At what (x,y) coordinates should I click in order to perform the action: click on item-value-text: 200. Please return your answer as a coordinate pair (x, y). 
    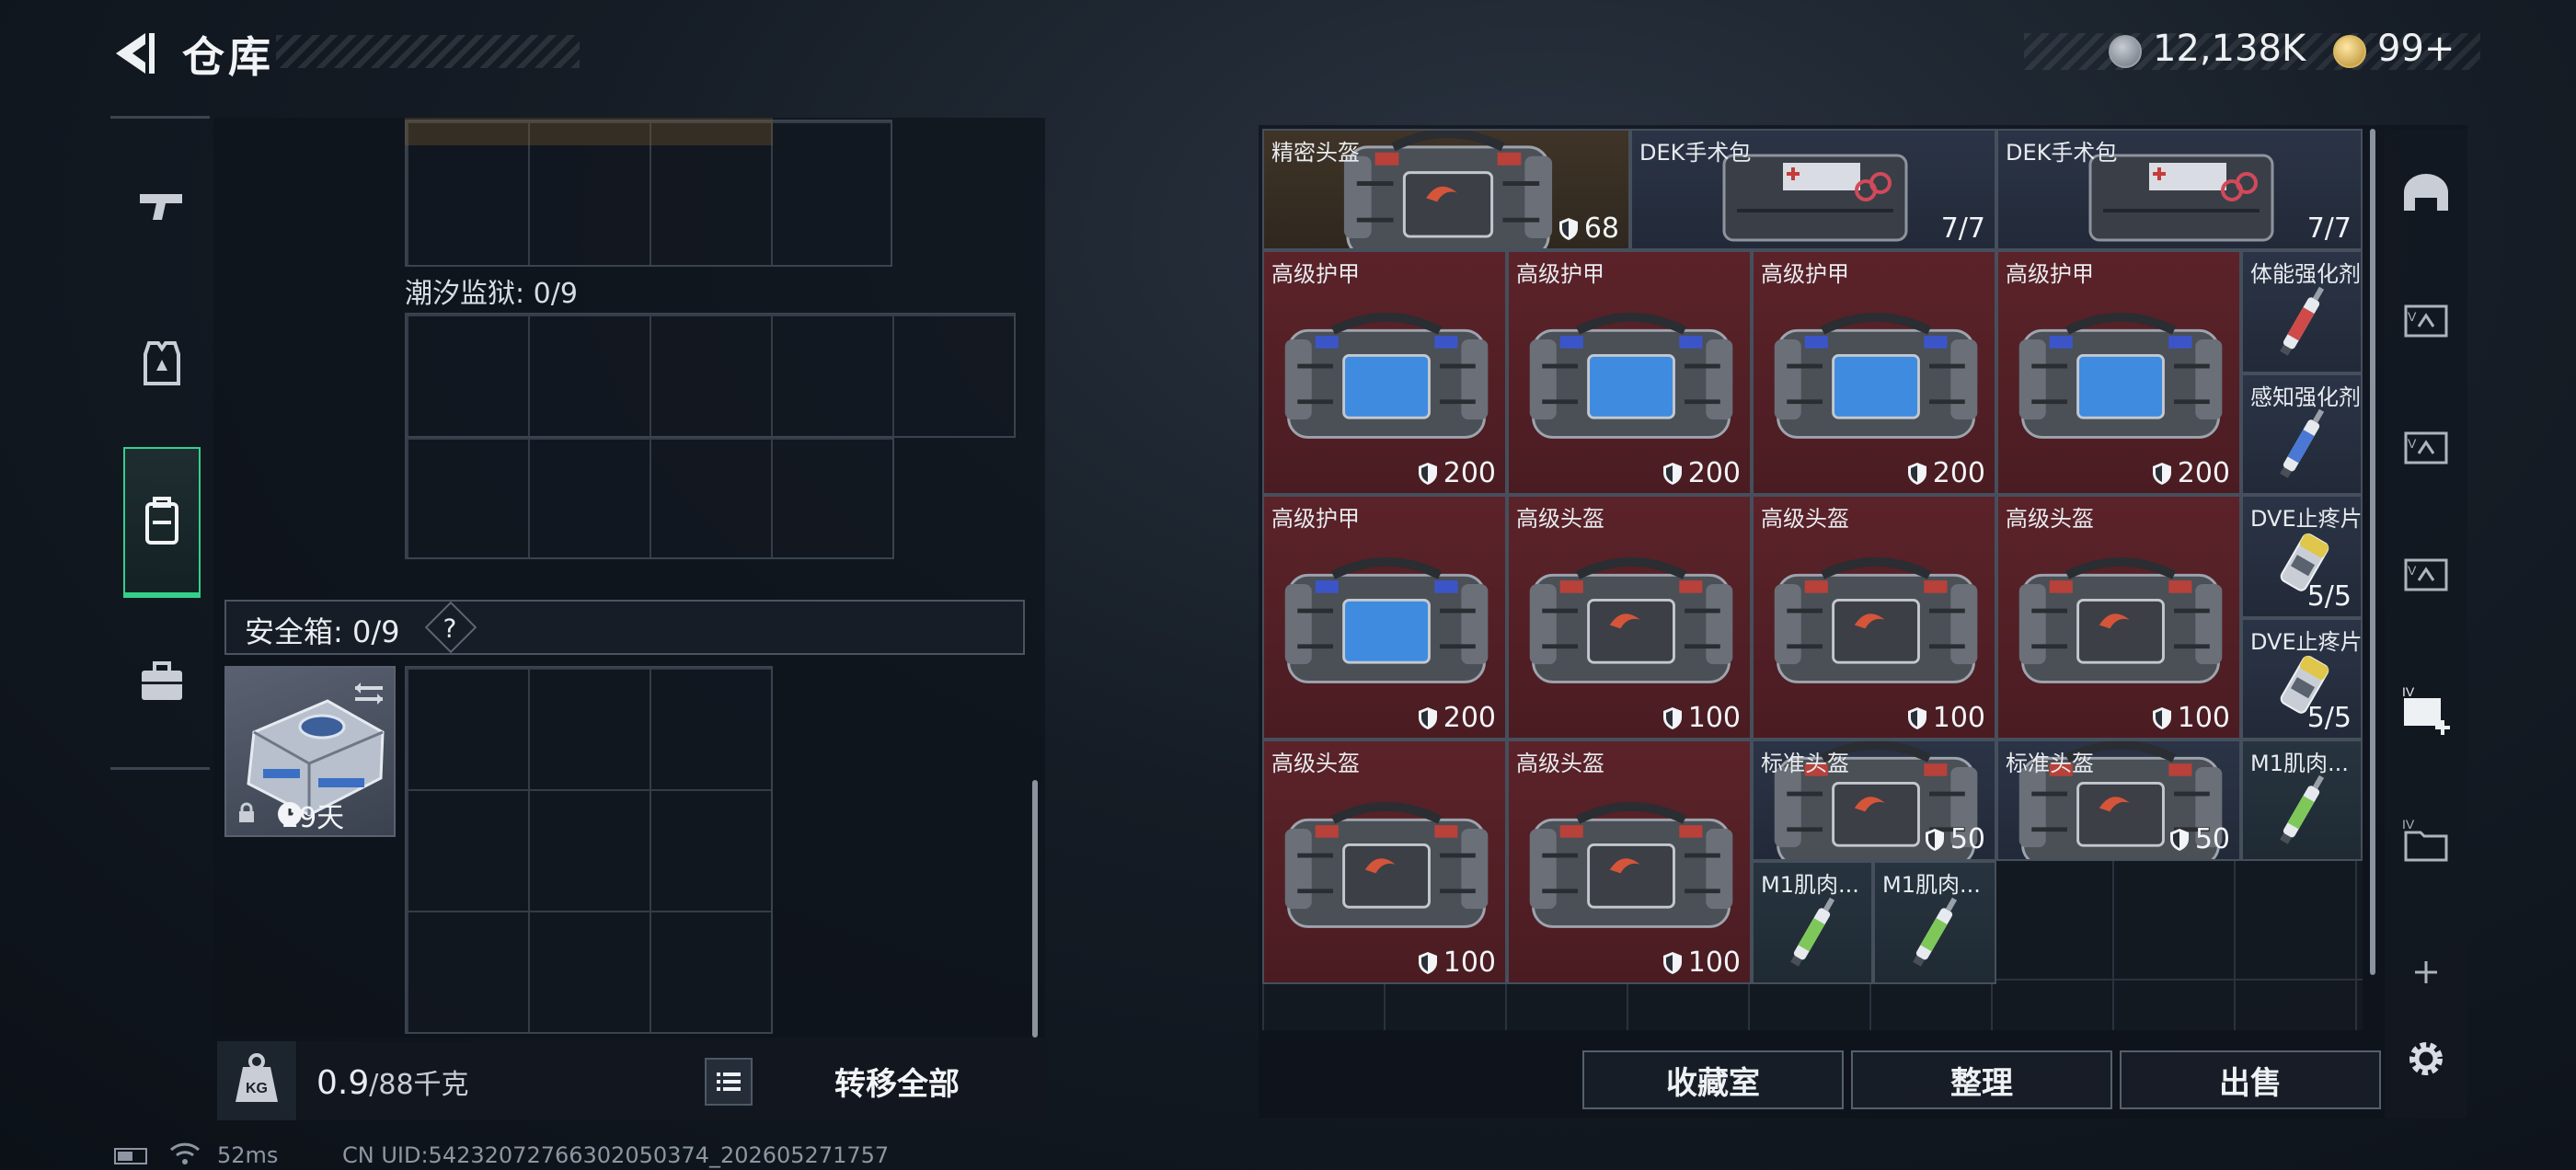
    Looking at the image, I should click on (2203, 473).